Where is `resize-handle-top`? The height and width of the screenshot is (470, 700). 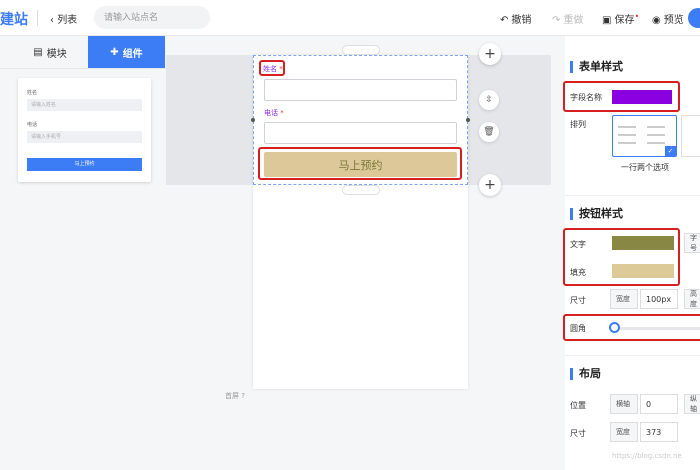 resize-handle-top is located at coordinates (361, 50).